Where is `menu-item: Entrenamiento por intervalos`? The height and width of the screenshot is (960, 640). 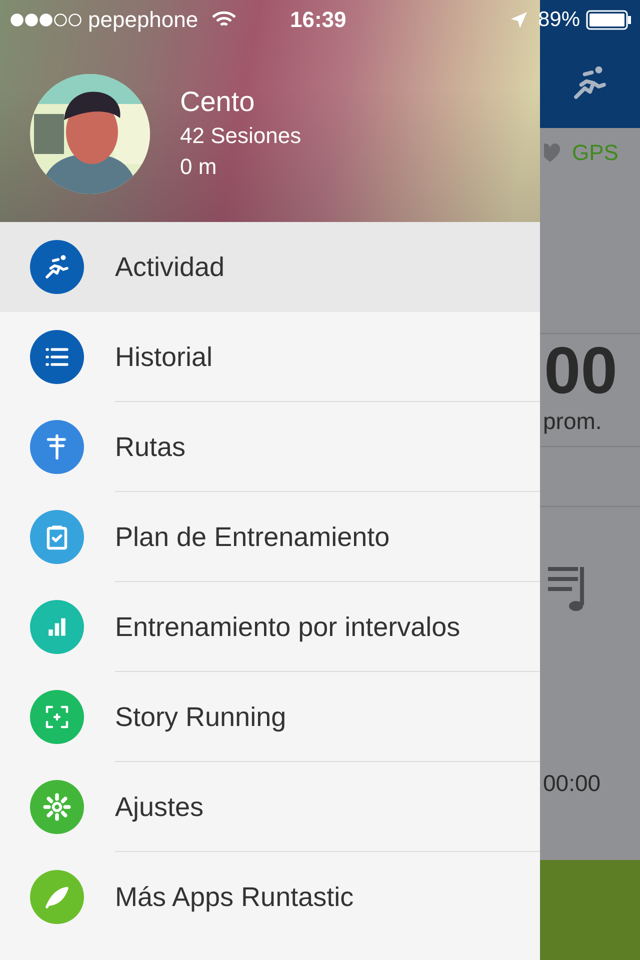
menu-item: Entrenamiento por intervalos is located at coordinates (270, 627).